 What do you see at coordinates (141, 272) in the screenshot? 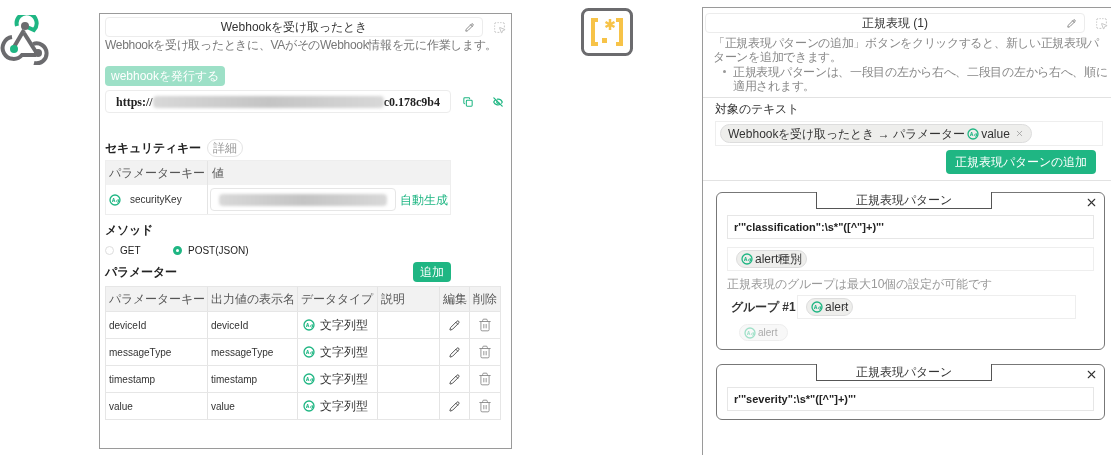
I see `parameters-heading: パラメーター` at bounding box center [141, 272].